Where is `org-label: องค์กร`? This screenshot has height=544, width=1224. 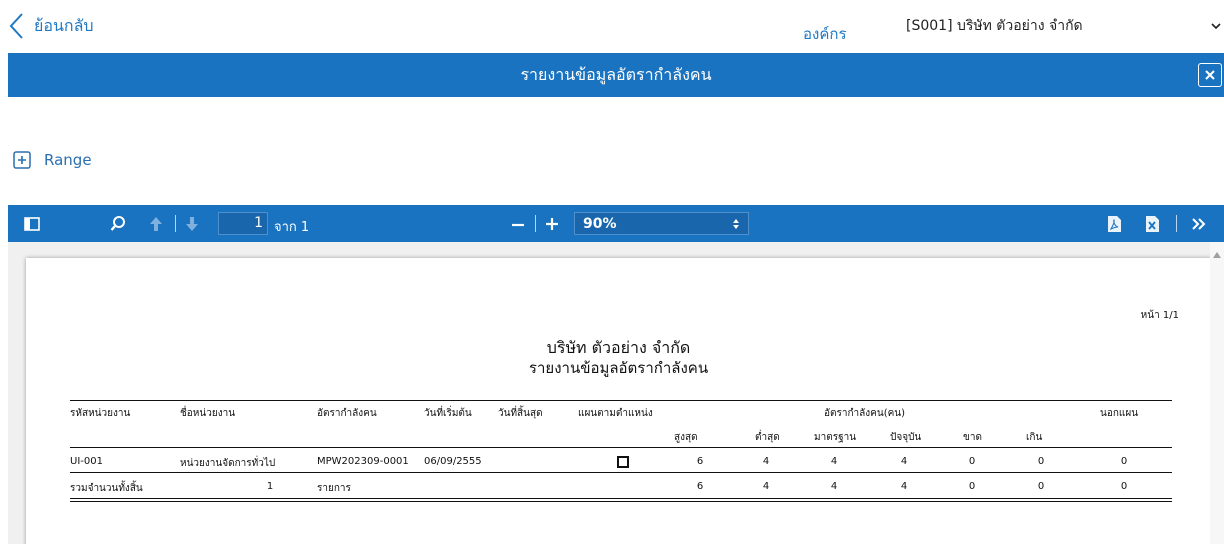
org-label: องค์กร is located at coordinates (825, 34).